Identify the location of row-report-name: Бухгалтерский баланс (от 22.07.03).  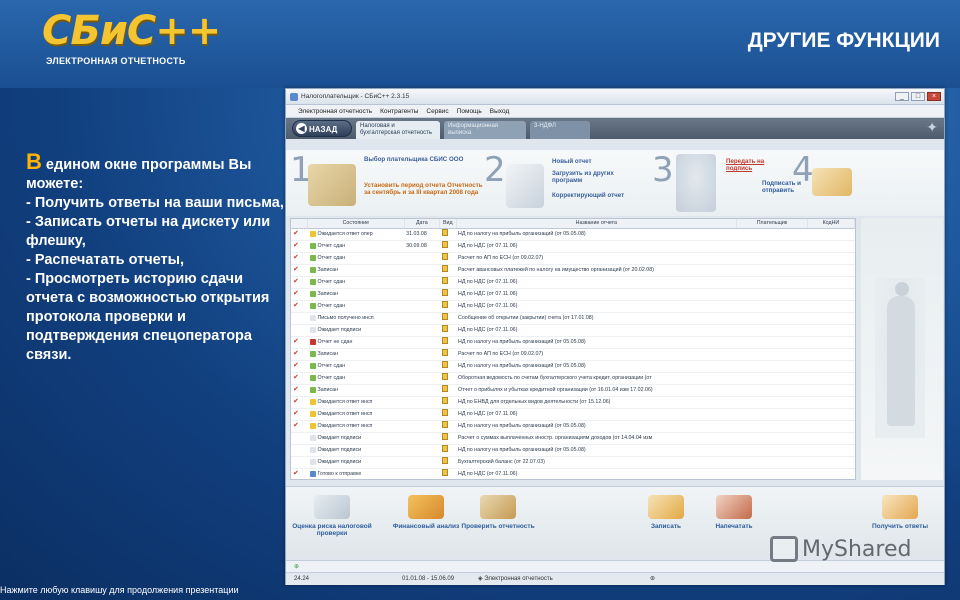
(596, 462).